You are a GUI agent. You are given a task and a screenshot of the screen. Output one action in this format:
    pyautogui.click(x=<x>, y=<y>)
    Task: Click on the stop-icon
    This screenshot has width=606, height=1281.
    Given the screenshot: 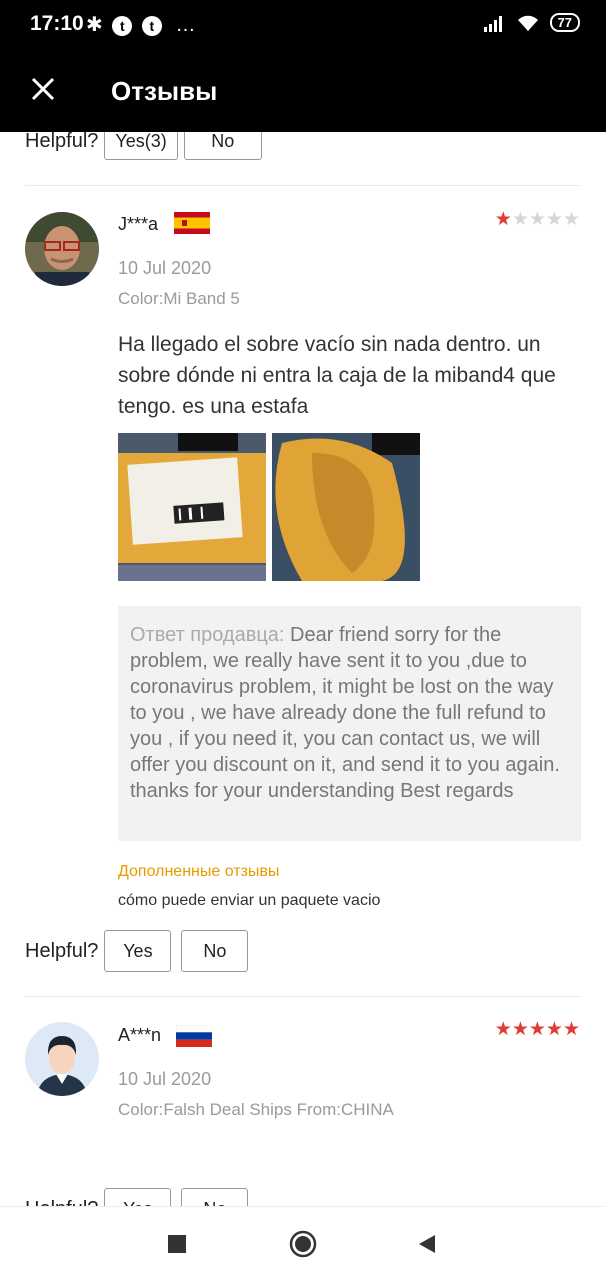 What is the action you would take?
    pyautogui.click(x=177, y=1246)
    